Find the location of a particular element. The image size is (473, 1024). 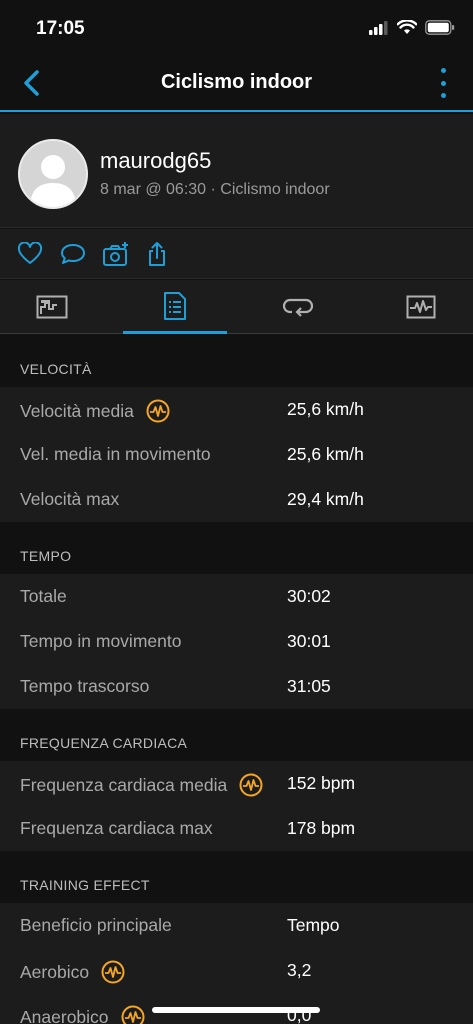

activity-subtitle: 8 mar @ 06:30 · Ciclismo indoor is located at coordinates (215, 189).